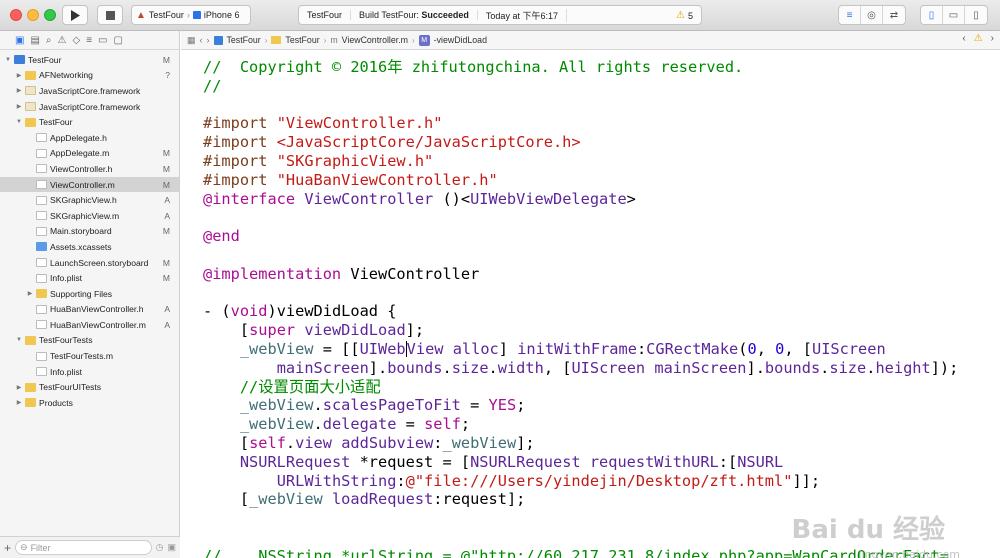 The image size is (1000, 558). Describe the element at coordinates (89, 232) in the screenshot. I see `file-tree-item: Main.storyboard M` at that location.